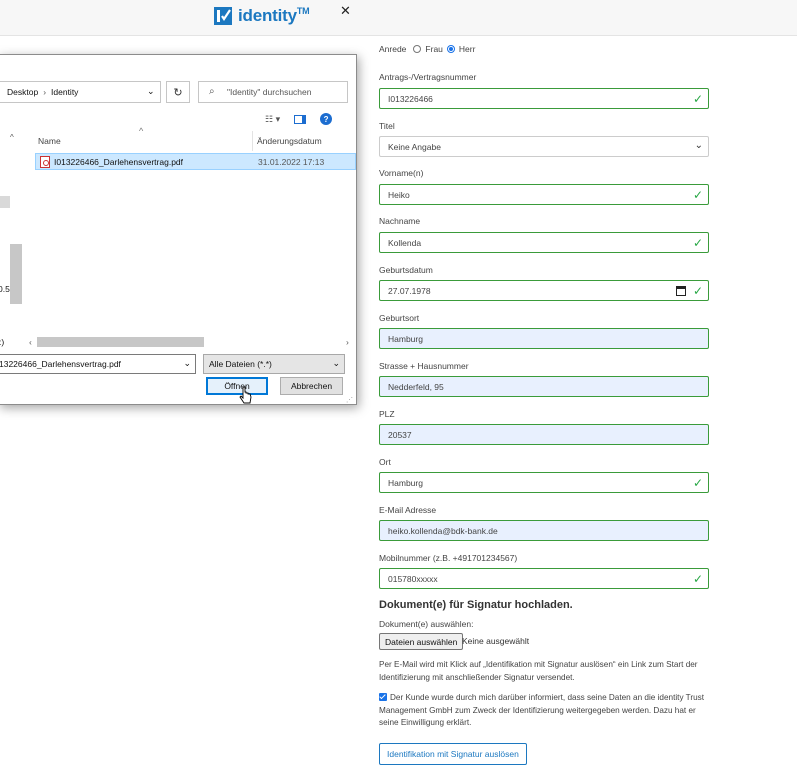 The image size is (797, 773). What do you see at coordinates (22, 92) in the screenshot?
I see `breadcrumb-desktop: Desktop` at bounding box center [22, 92].